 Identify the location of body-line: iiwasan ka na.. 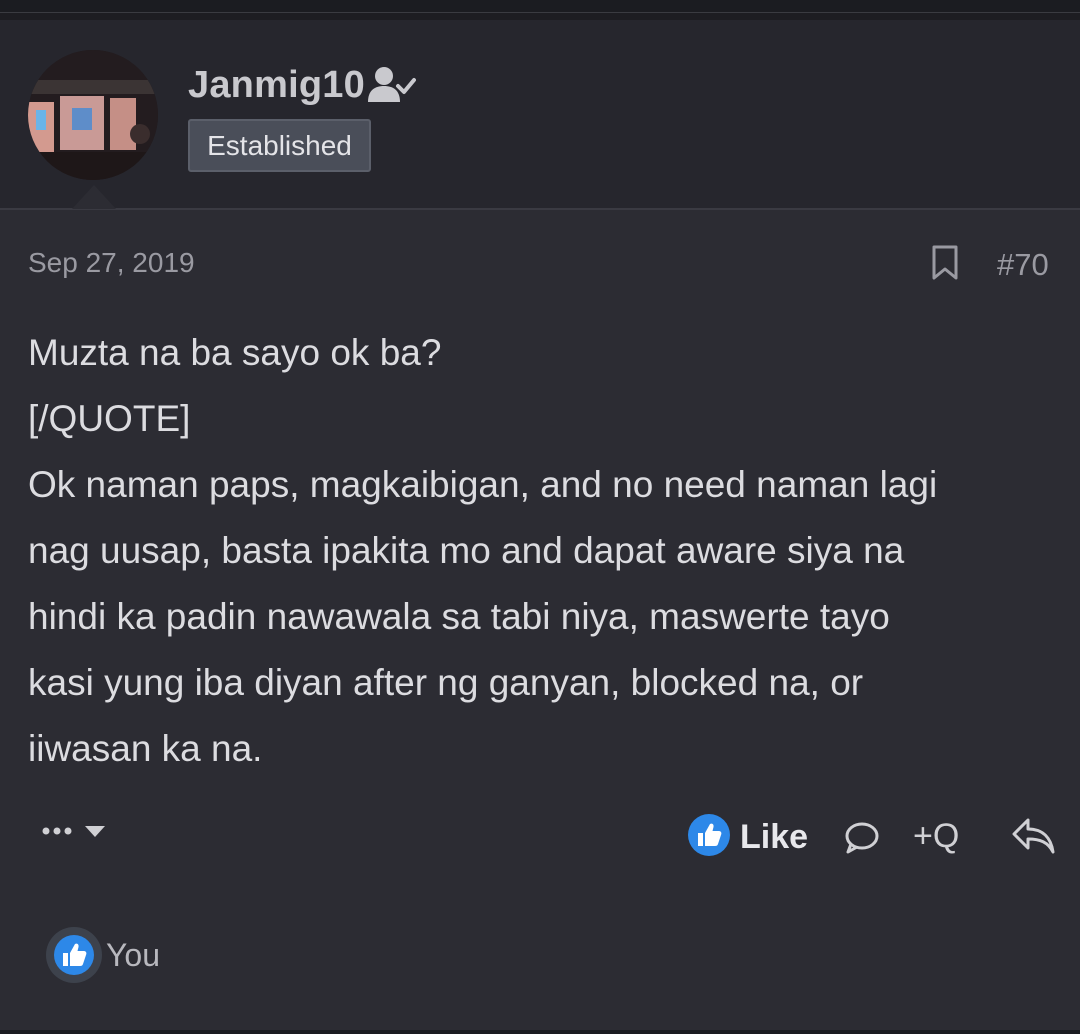
(145, 748).